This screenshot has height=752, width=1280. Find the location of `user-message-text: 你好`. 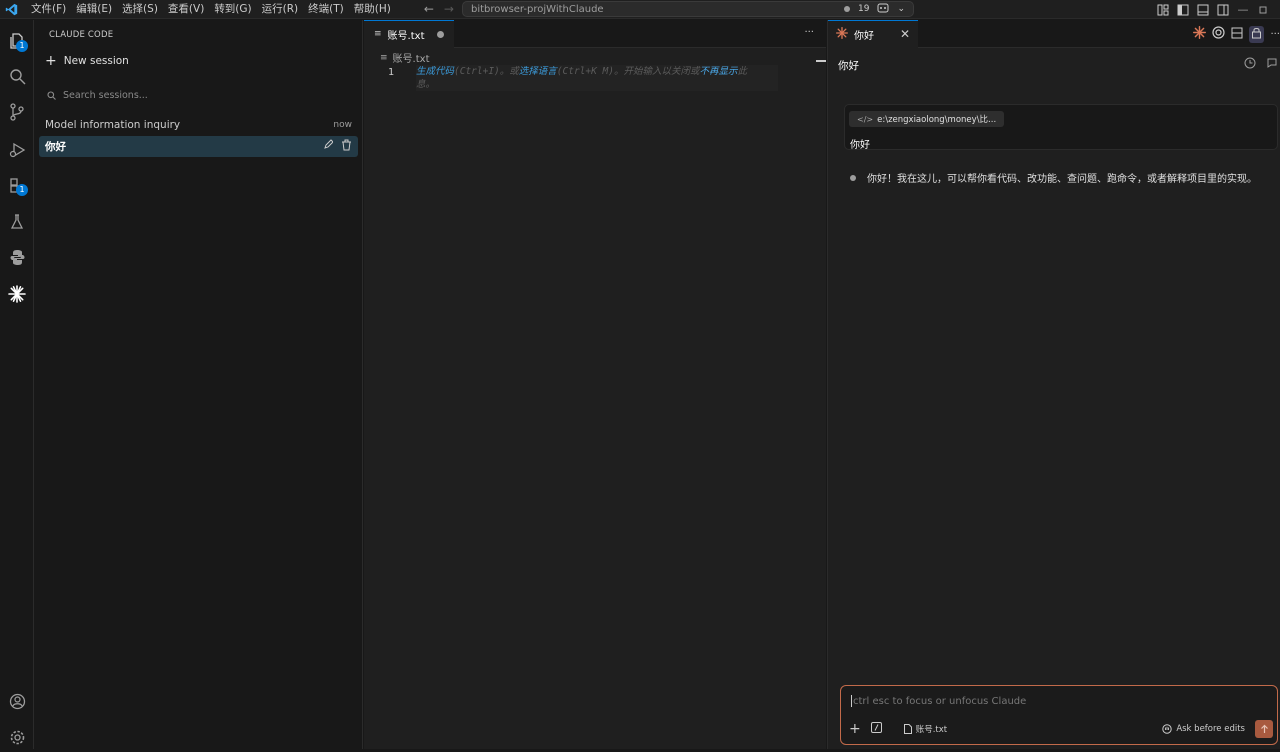

user-message-text: 你好 is located at coordinates (860, 145).